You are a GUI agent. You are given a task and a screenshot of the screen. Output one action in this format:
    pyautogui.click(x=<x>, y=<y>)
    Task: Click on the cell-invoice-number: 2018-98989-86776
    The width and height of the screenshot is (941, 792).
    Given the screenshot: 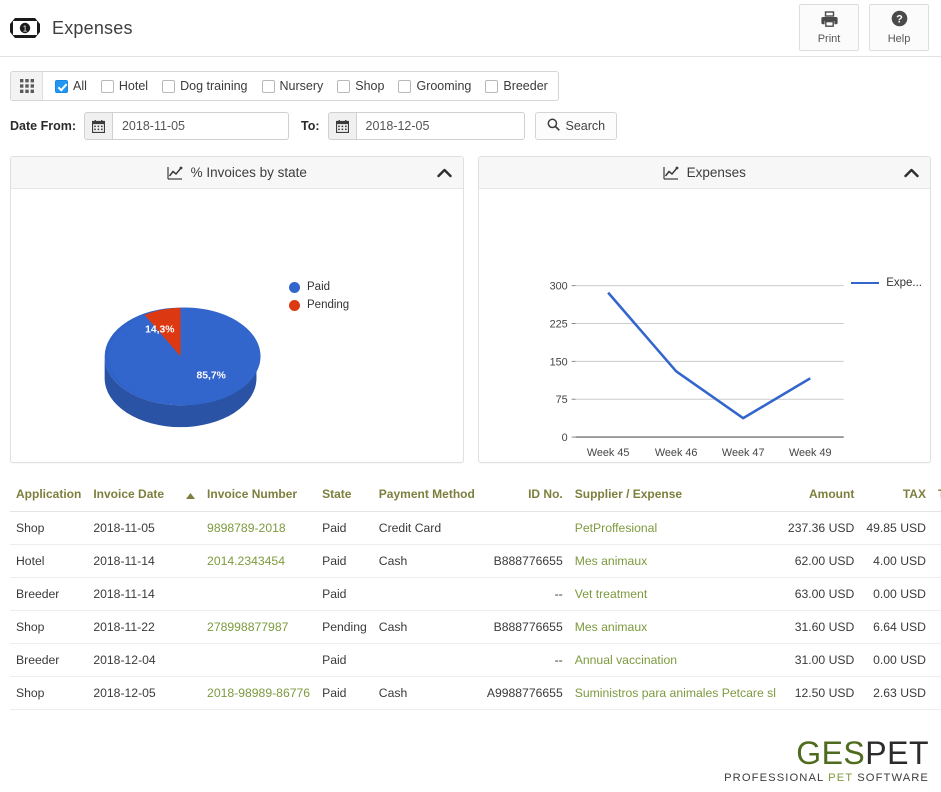 What is the action you would take?
    pyautogui.click(x=259, y=693)
    